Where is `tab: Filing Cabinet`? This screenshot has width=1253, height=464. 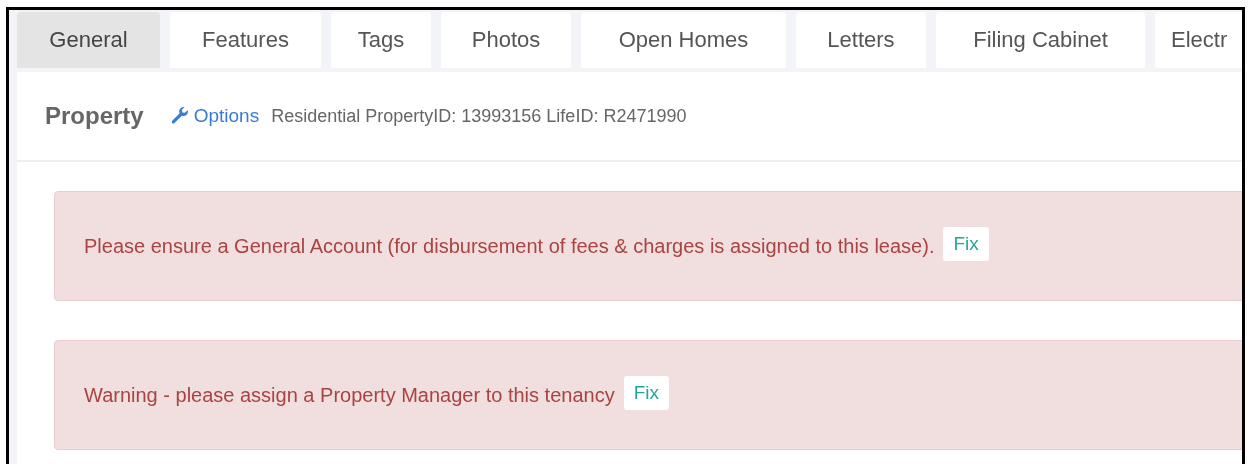 tab: Filing Cabinet is located at coordinates (1040, 40).